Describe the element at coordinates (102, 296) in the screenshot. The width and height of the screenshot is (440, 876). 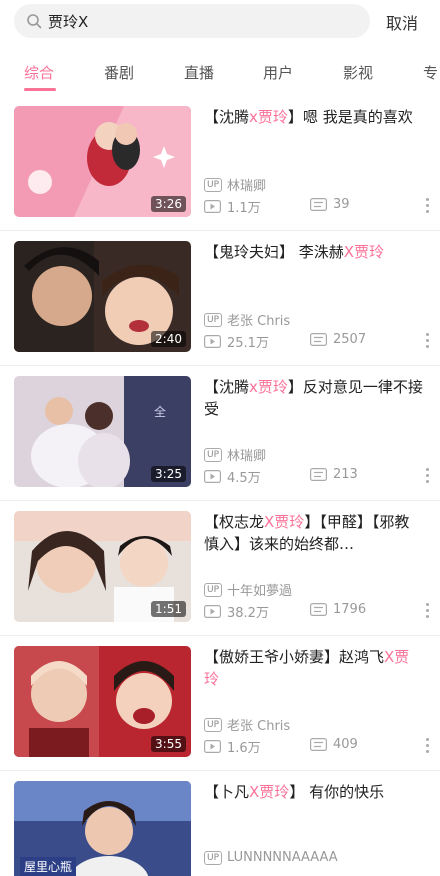
I see `video-thumbnail: 2:40` at that location.